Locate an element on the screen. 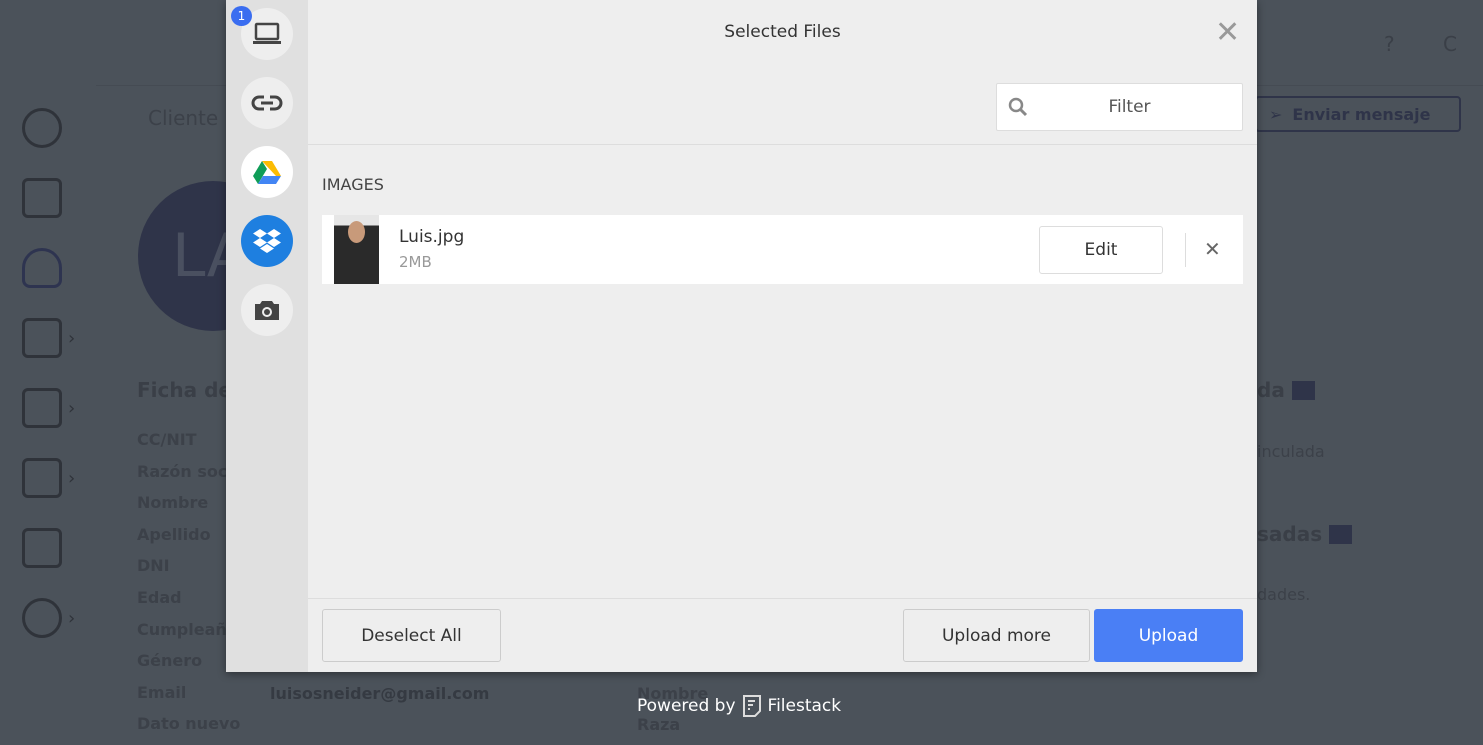  used-text: dades. is located at coordinates (1284, 594).